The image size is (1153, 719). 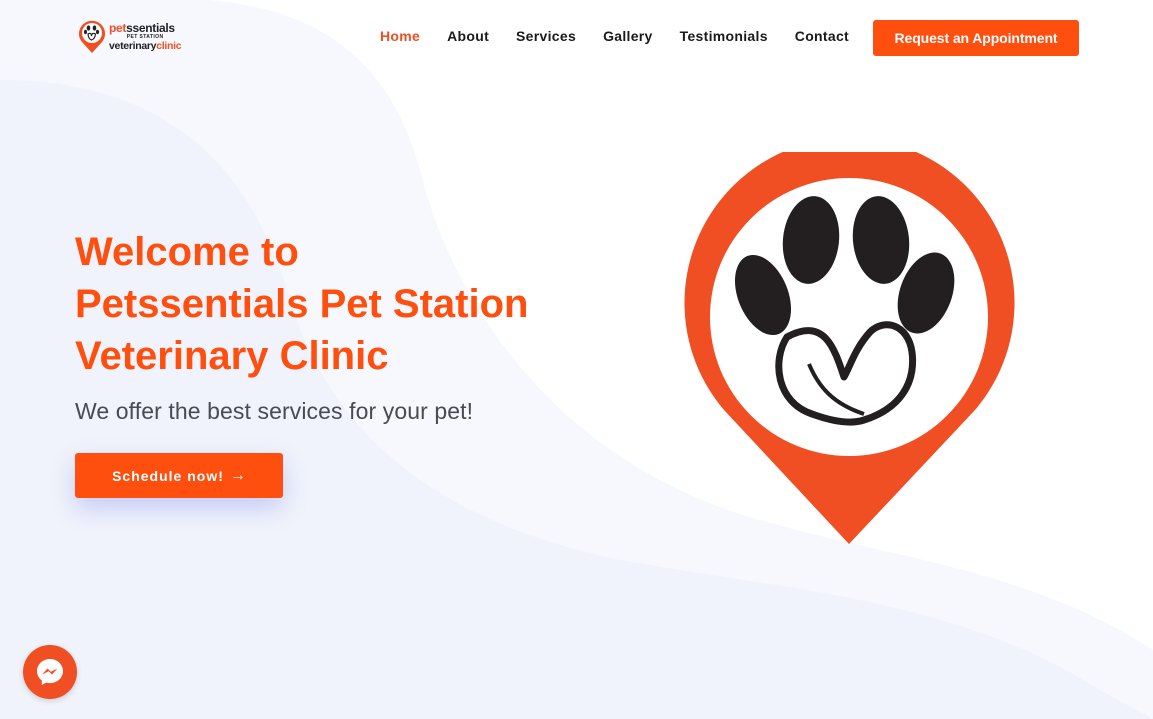 I want to click on logo-ssentials-text: ssentials, so click(x=150, y=28).